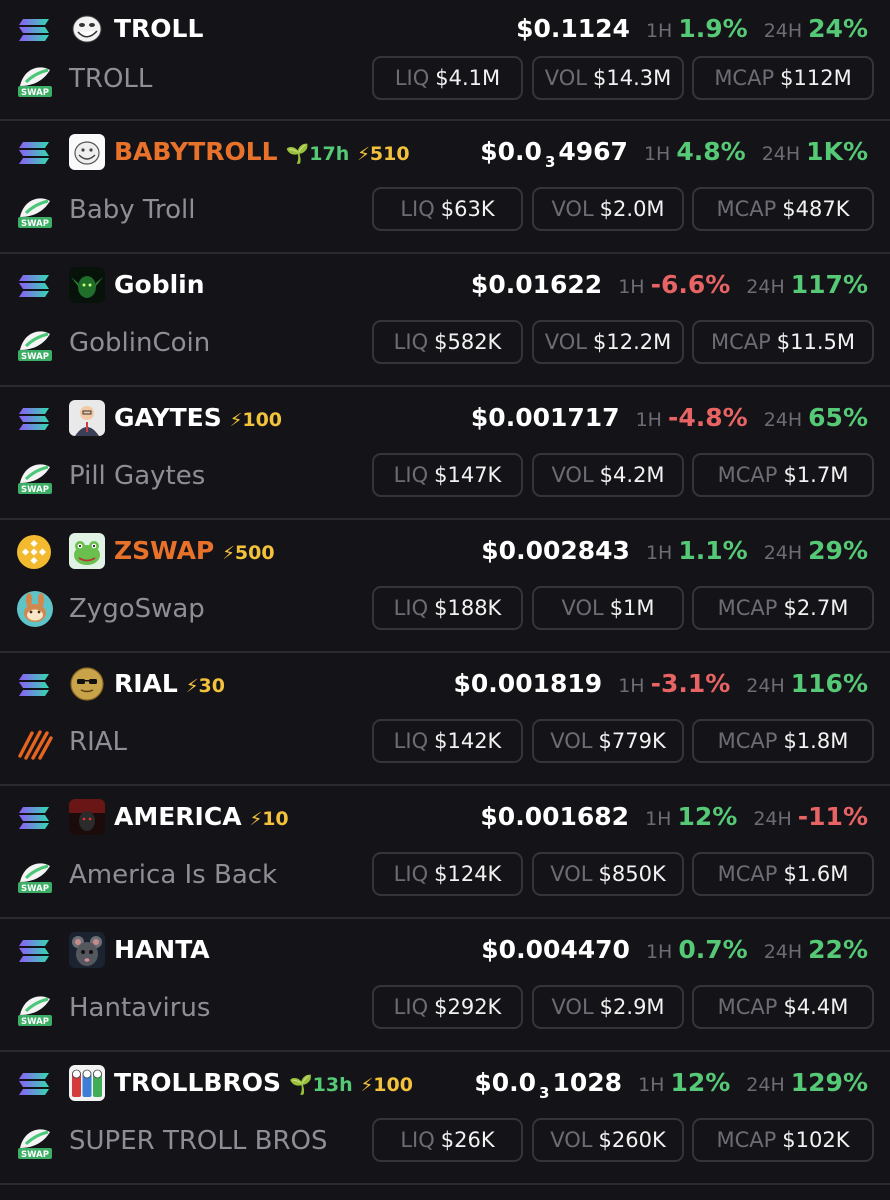  Describe the element at coordinates (445, 742) in the screenshot. I see `token-row-details: RIAL LIQ $142K VOL $779K MCAP $1.8M` at that location.